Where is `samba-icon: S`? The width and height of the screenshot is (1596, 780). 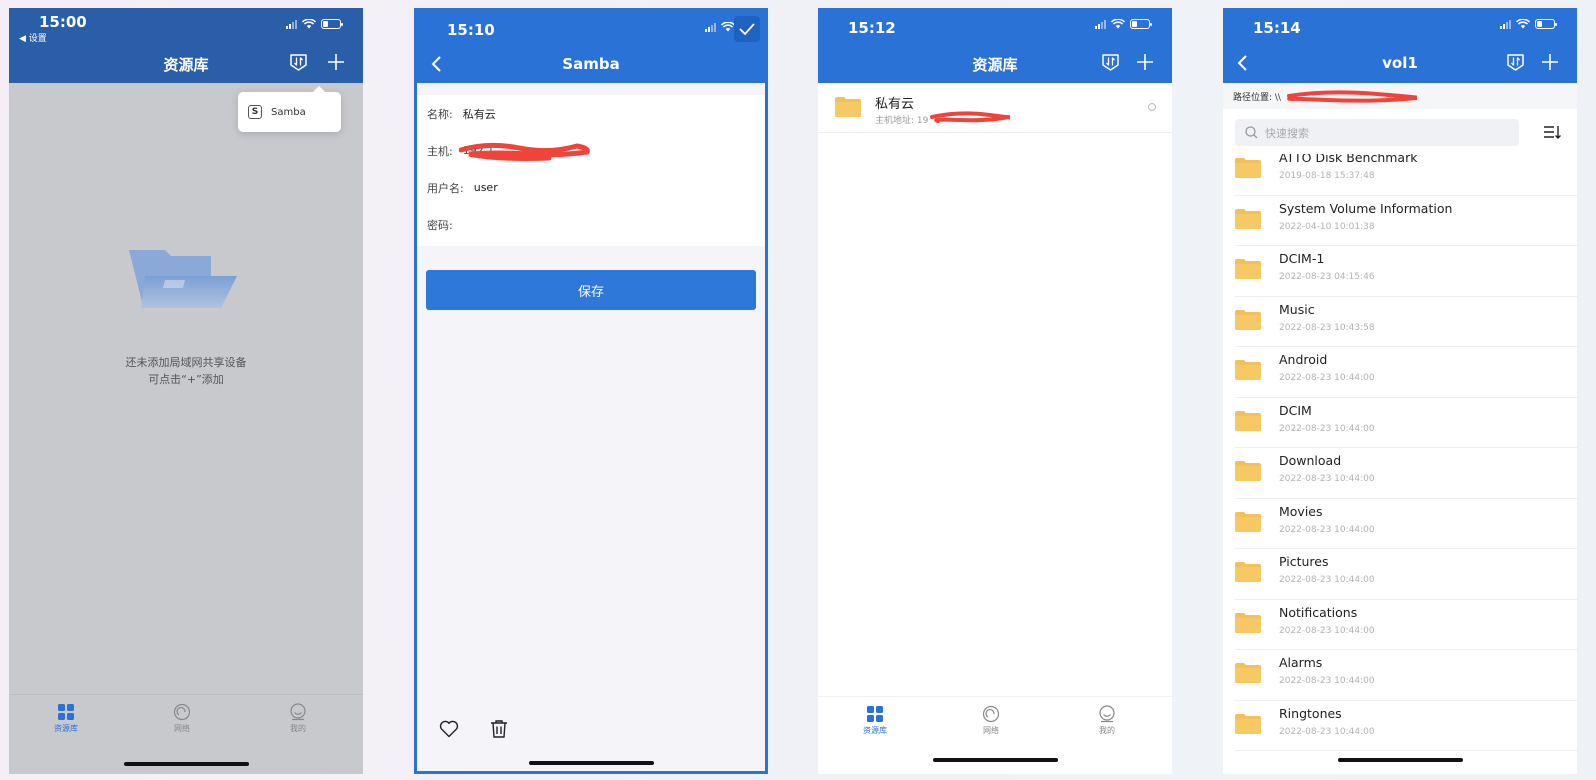 samba-icon: S is located at coordinates (255, 112).